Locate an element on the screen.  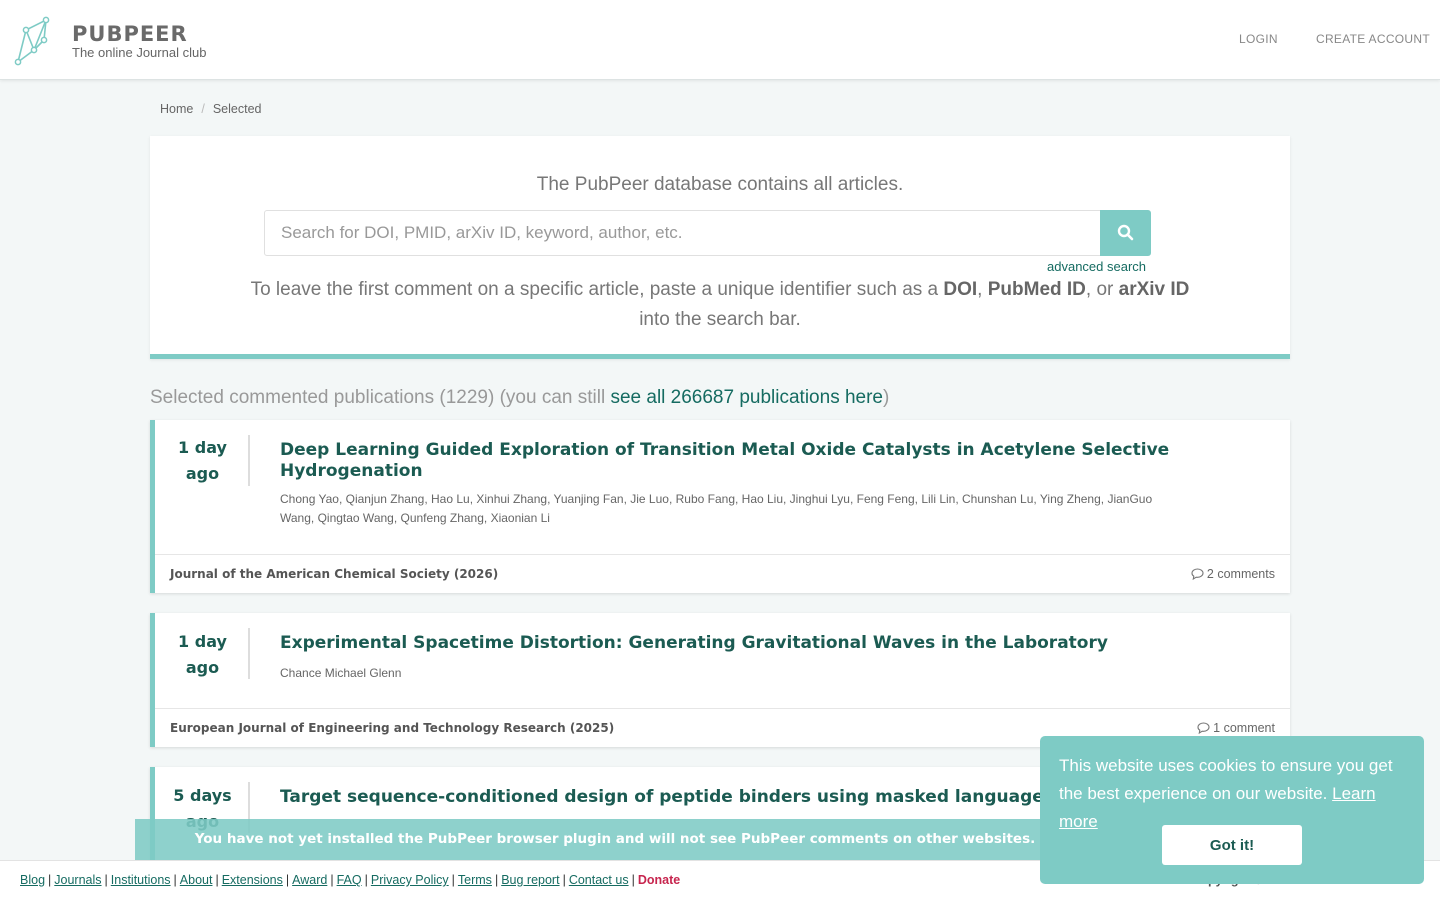
search-button is located at coordinates (1125, 233).